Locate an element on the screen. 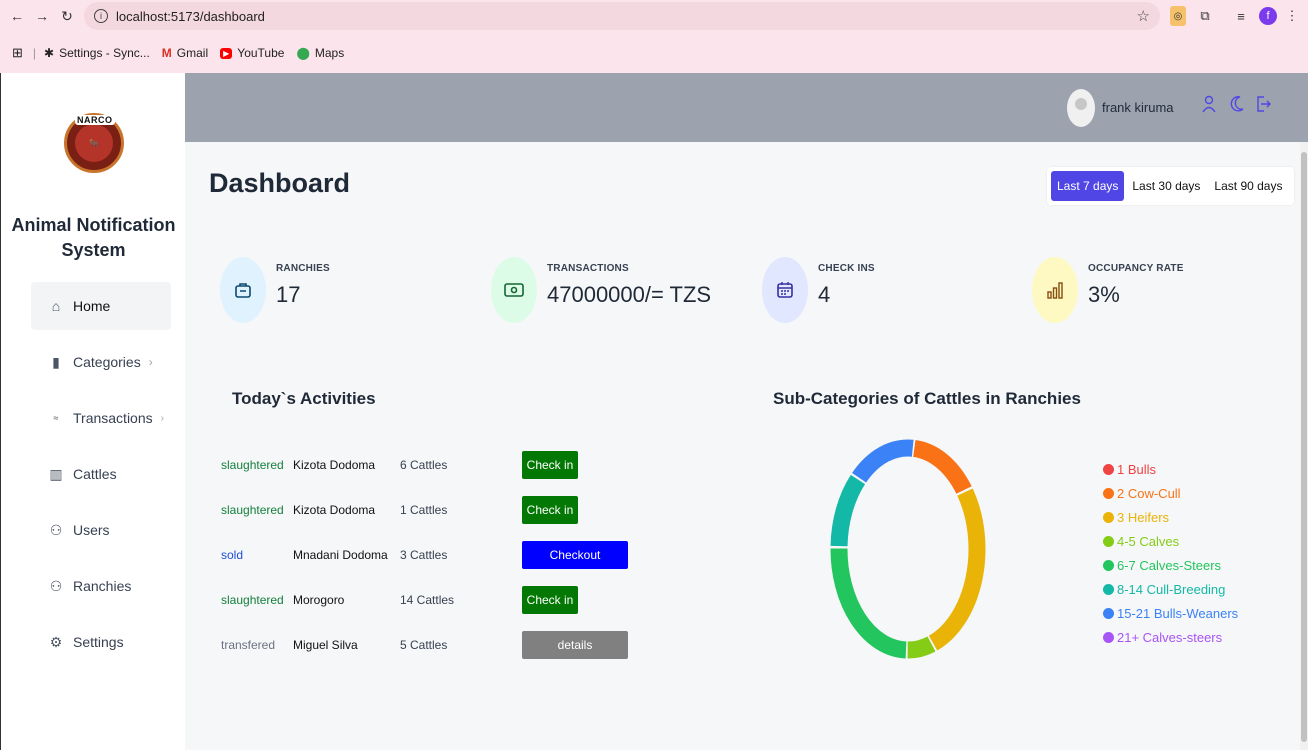 The height and width of the screenshot is (750, 1308). activity-place: Mnadani Dodoma is located at coordinates (340, 555).